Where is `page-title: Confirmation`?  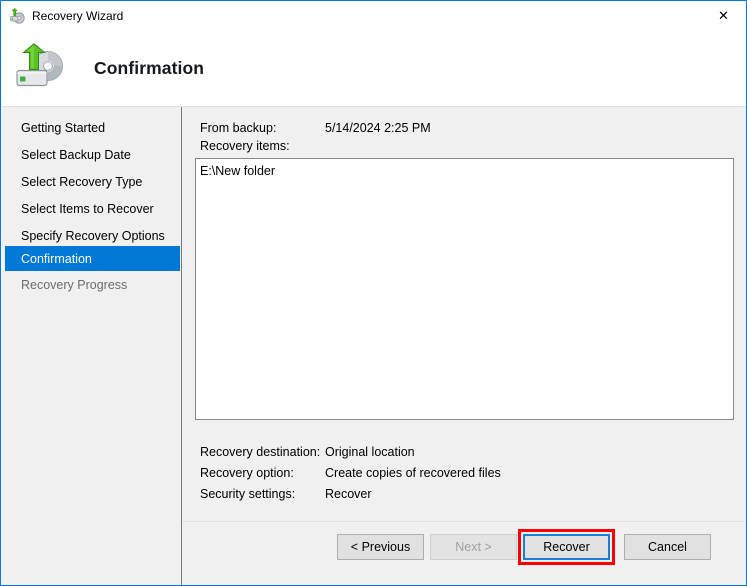
page-title: Confirmation is located at coordinates (149, 68).